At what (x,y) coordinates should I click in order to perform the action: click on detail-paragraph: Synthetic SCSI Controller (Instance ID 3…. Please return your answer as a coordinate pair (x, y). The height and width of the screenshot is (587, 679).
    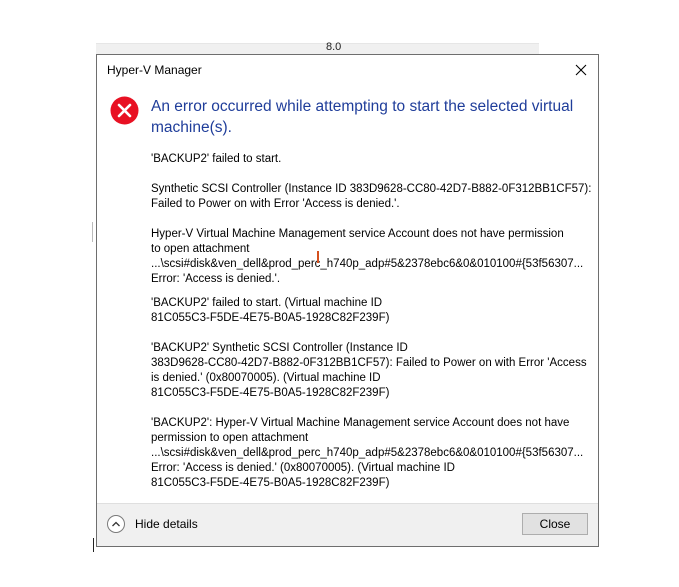
    Looking at the image, I should click on (373, 197).